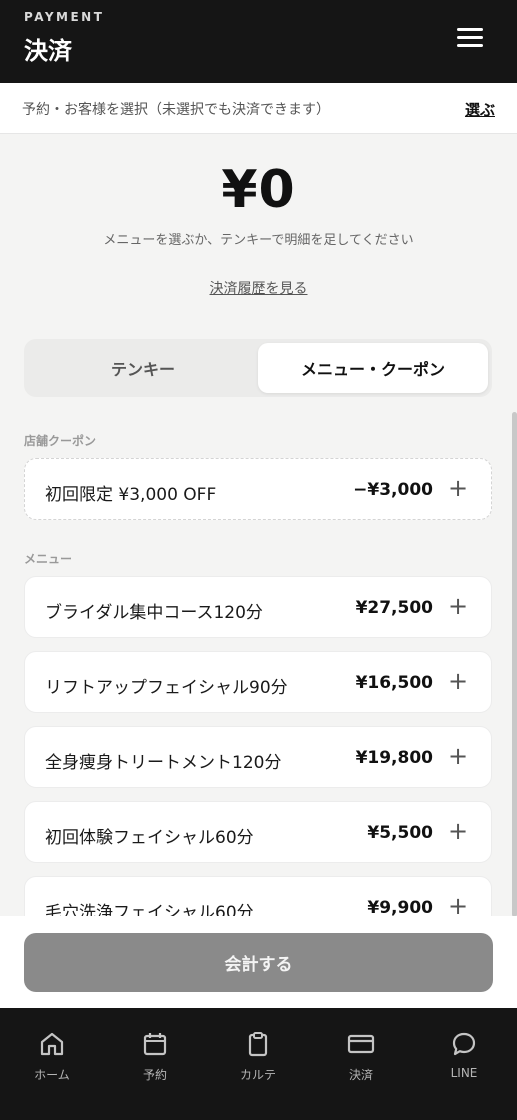 The height and width of the screenshot is (1120, 517). I want to click on menu-item: ブライダル集中コース120分 ¥27,500 +, so click(258, 607).